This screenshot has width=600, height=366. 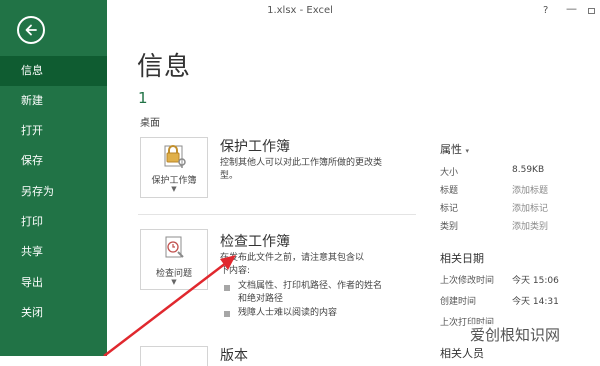 What do you see at coordinates (169, 305) in the screenshot?
I see `annotation-arrow` at bounding box center [169, 305].